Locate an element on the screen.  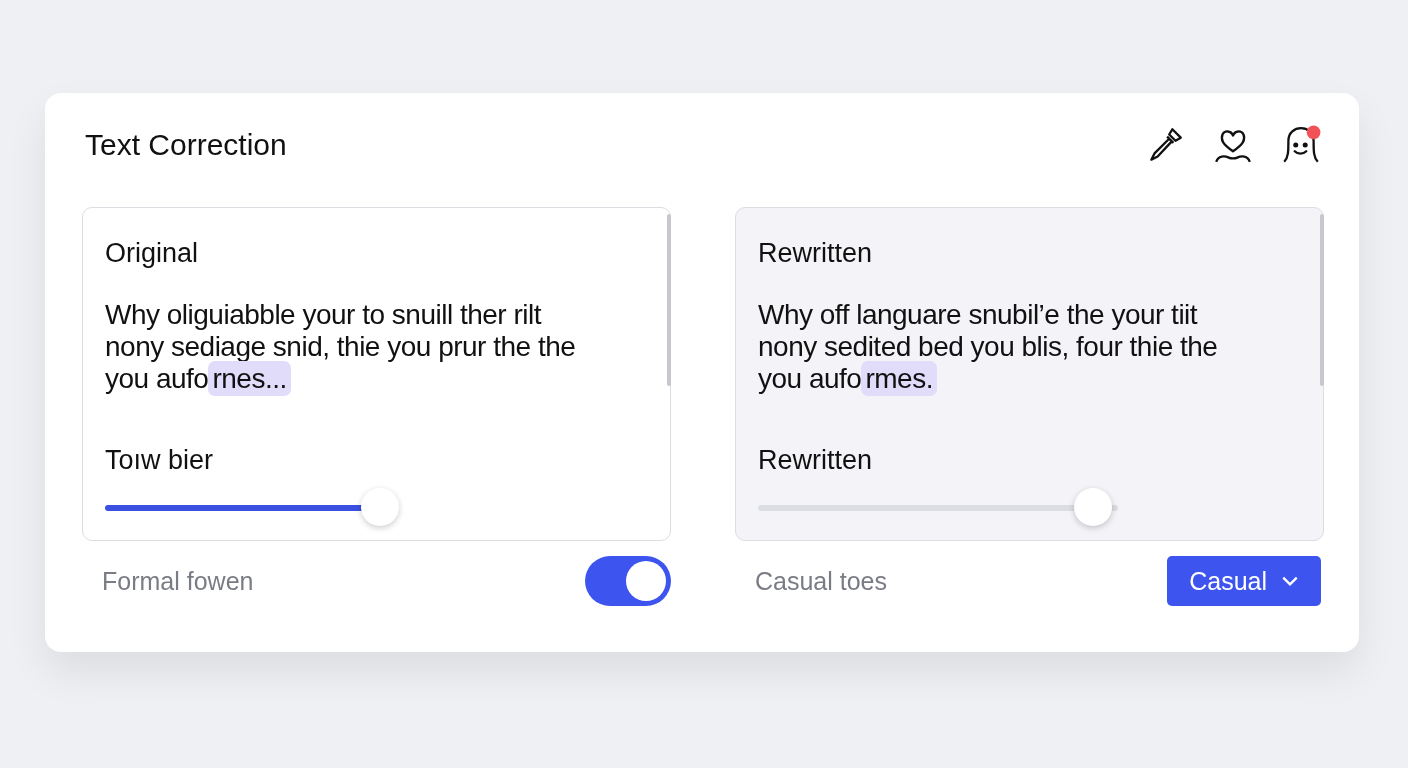
window-title: Text Correction is located at coordinates (185, 145).